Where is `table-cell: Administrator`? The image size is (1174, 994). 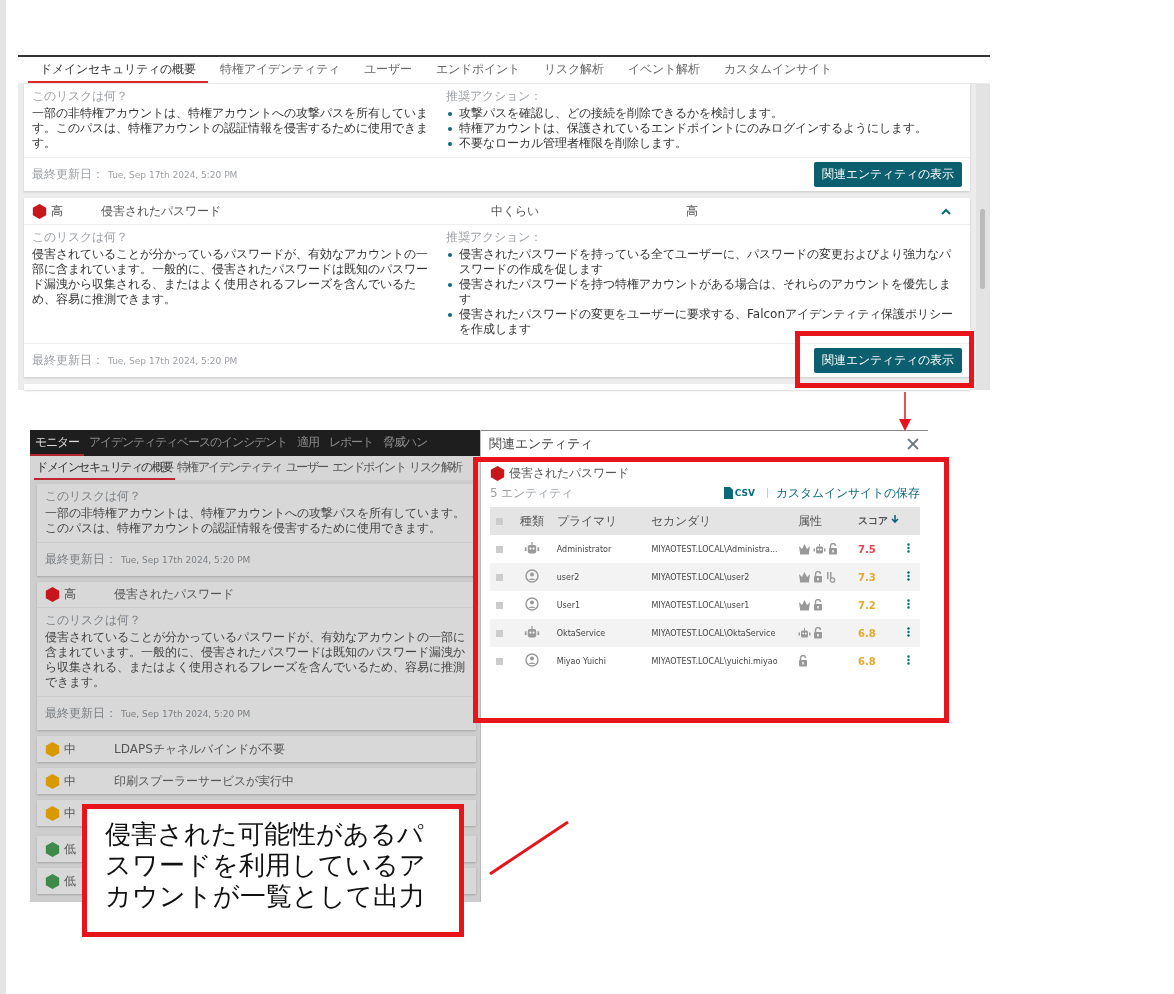 table-cell: Administrator is located at coordinates (600, 549).